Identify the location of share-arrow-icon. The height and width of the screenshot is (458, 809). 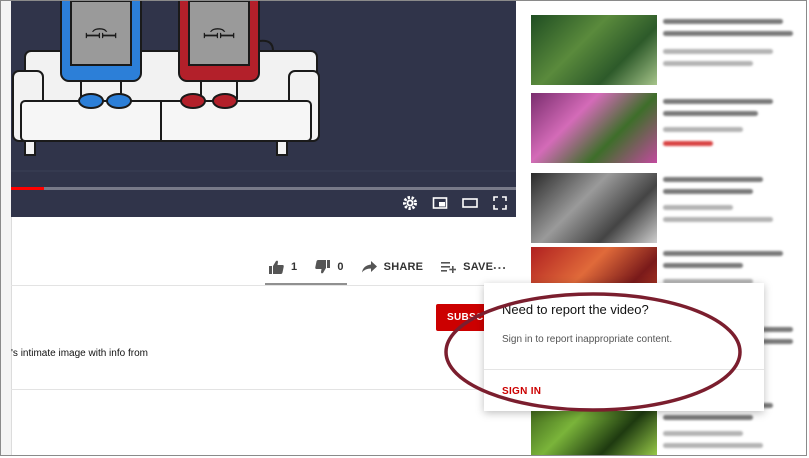
(369, 267).